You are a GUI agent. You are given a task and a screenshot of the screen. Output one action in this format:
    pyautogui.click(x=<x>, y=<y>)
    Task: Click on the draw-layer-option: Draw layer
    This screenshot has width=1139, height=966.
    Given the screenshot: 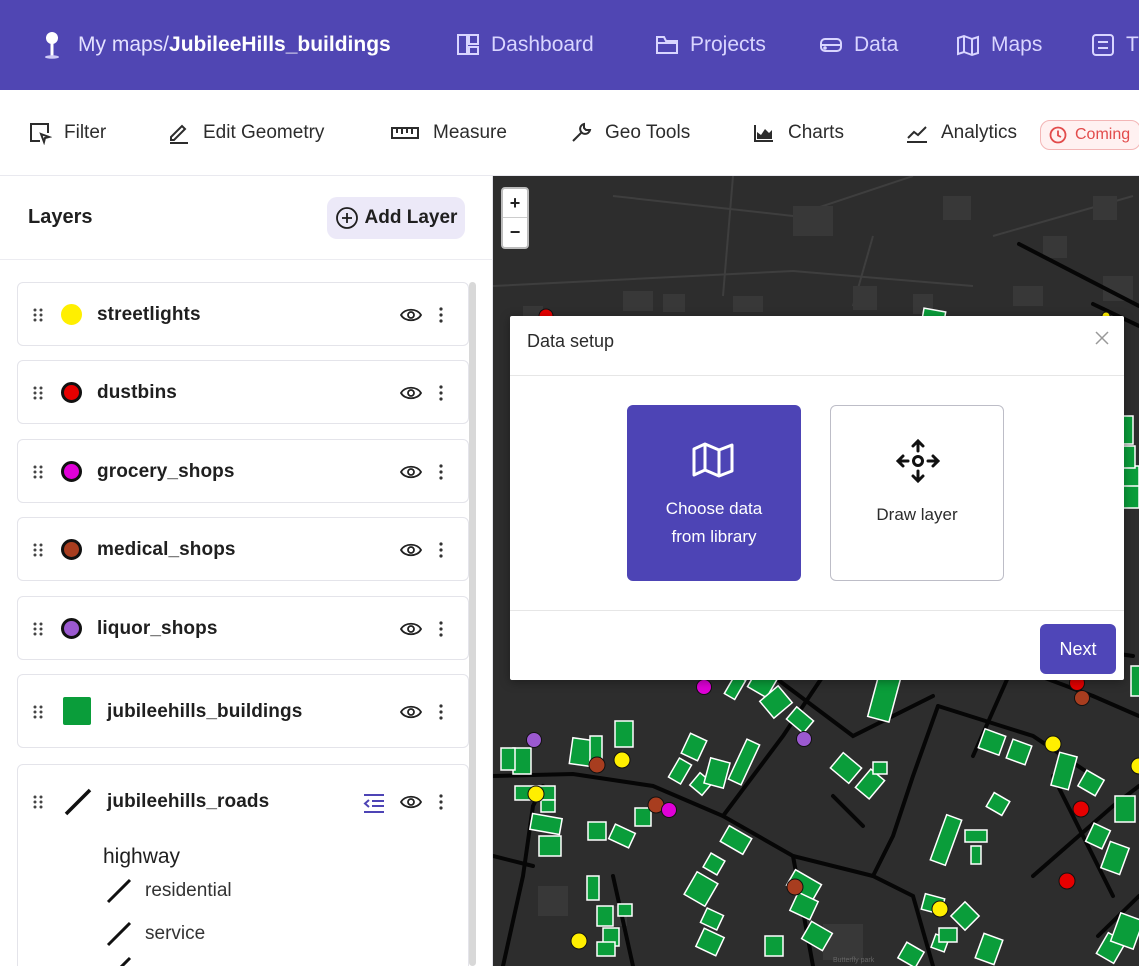 What is the action you would take?
    pyautogui.click(x=917, y=493)
    